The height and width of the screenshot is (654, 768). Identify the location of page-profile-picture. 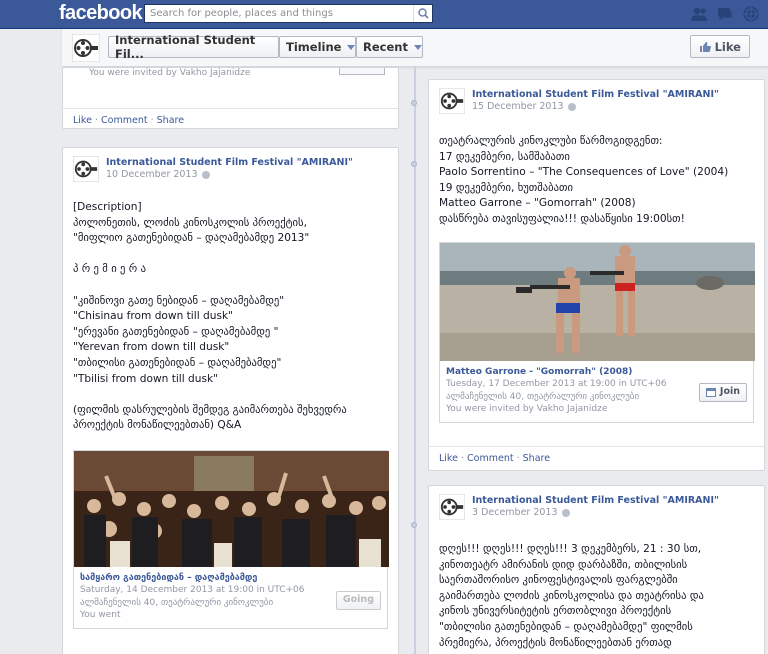
(86, 48).